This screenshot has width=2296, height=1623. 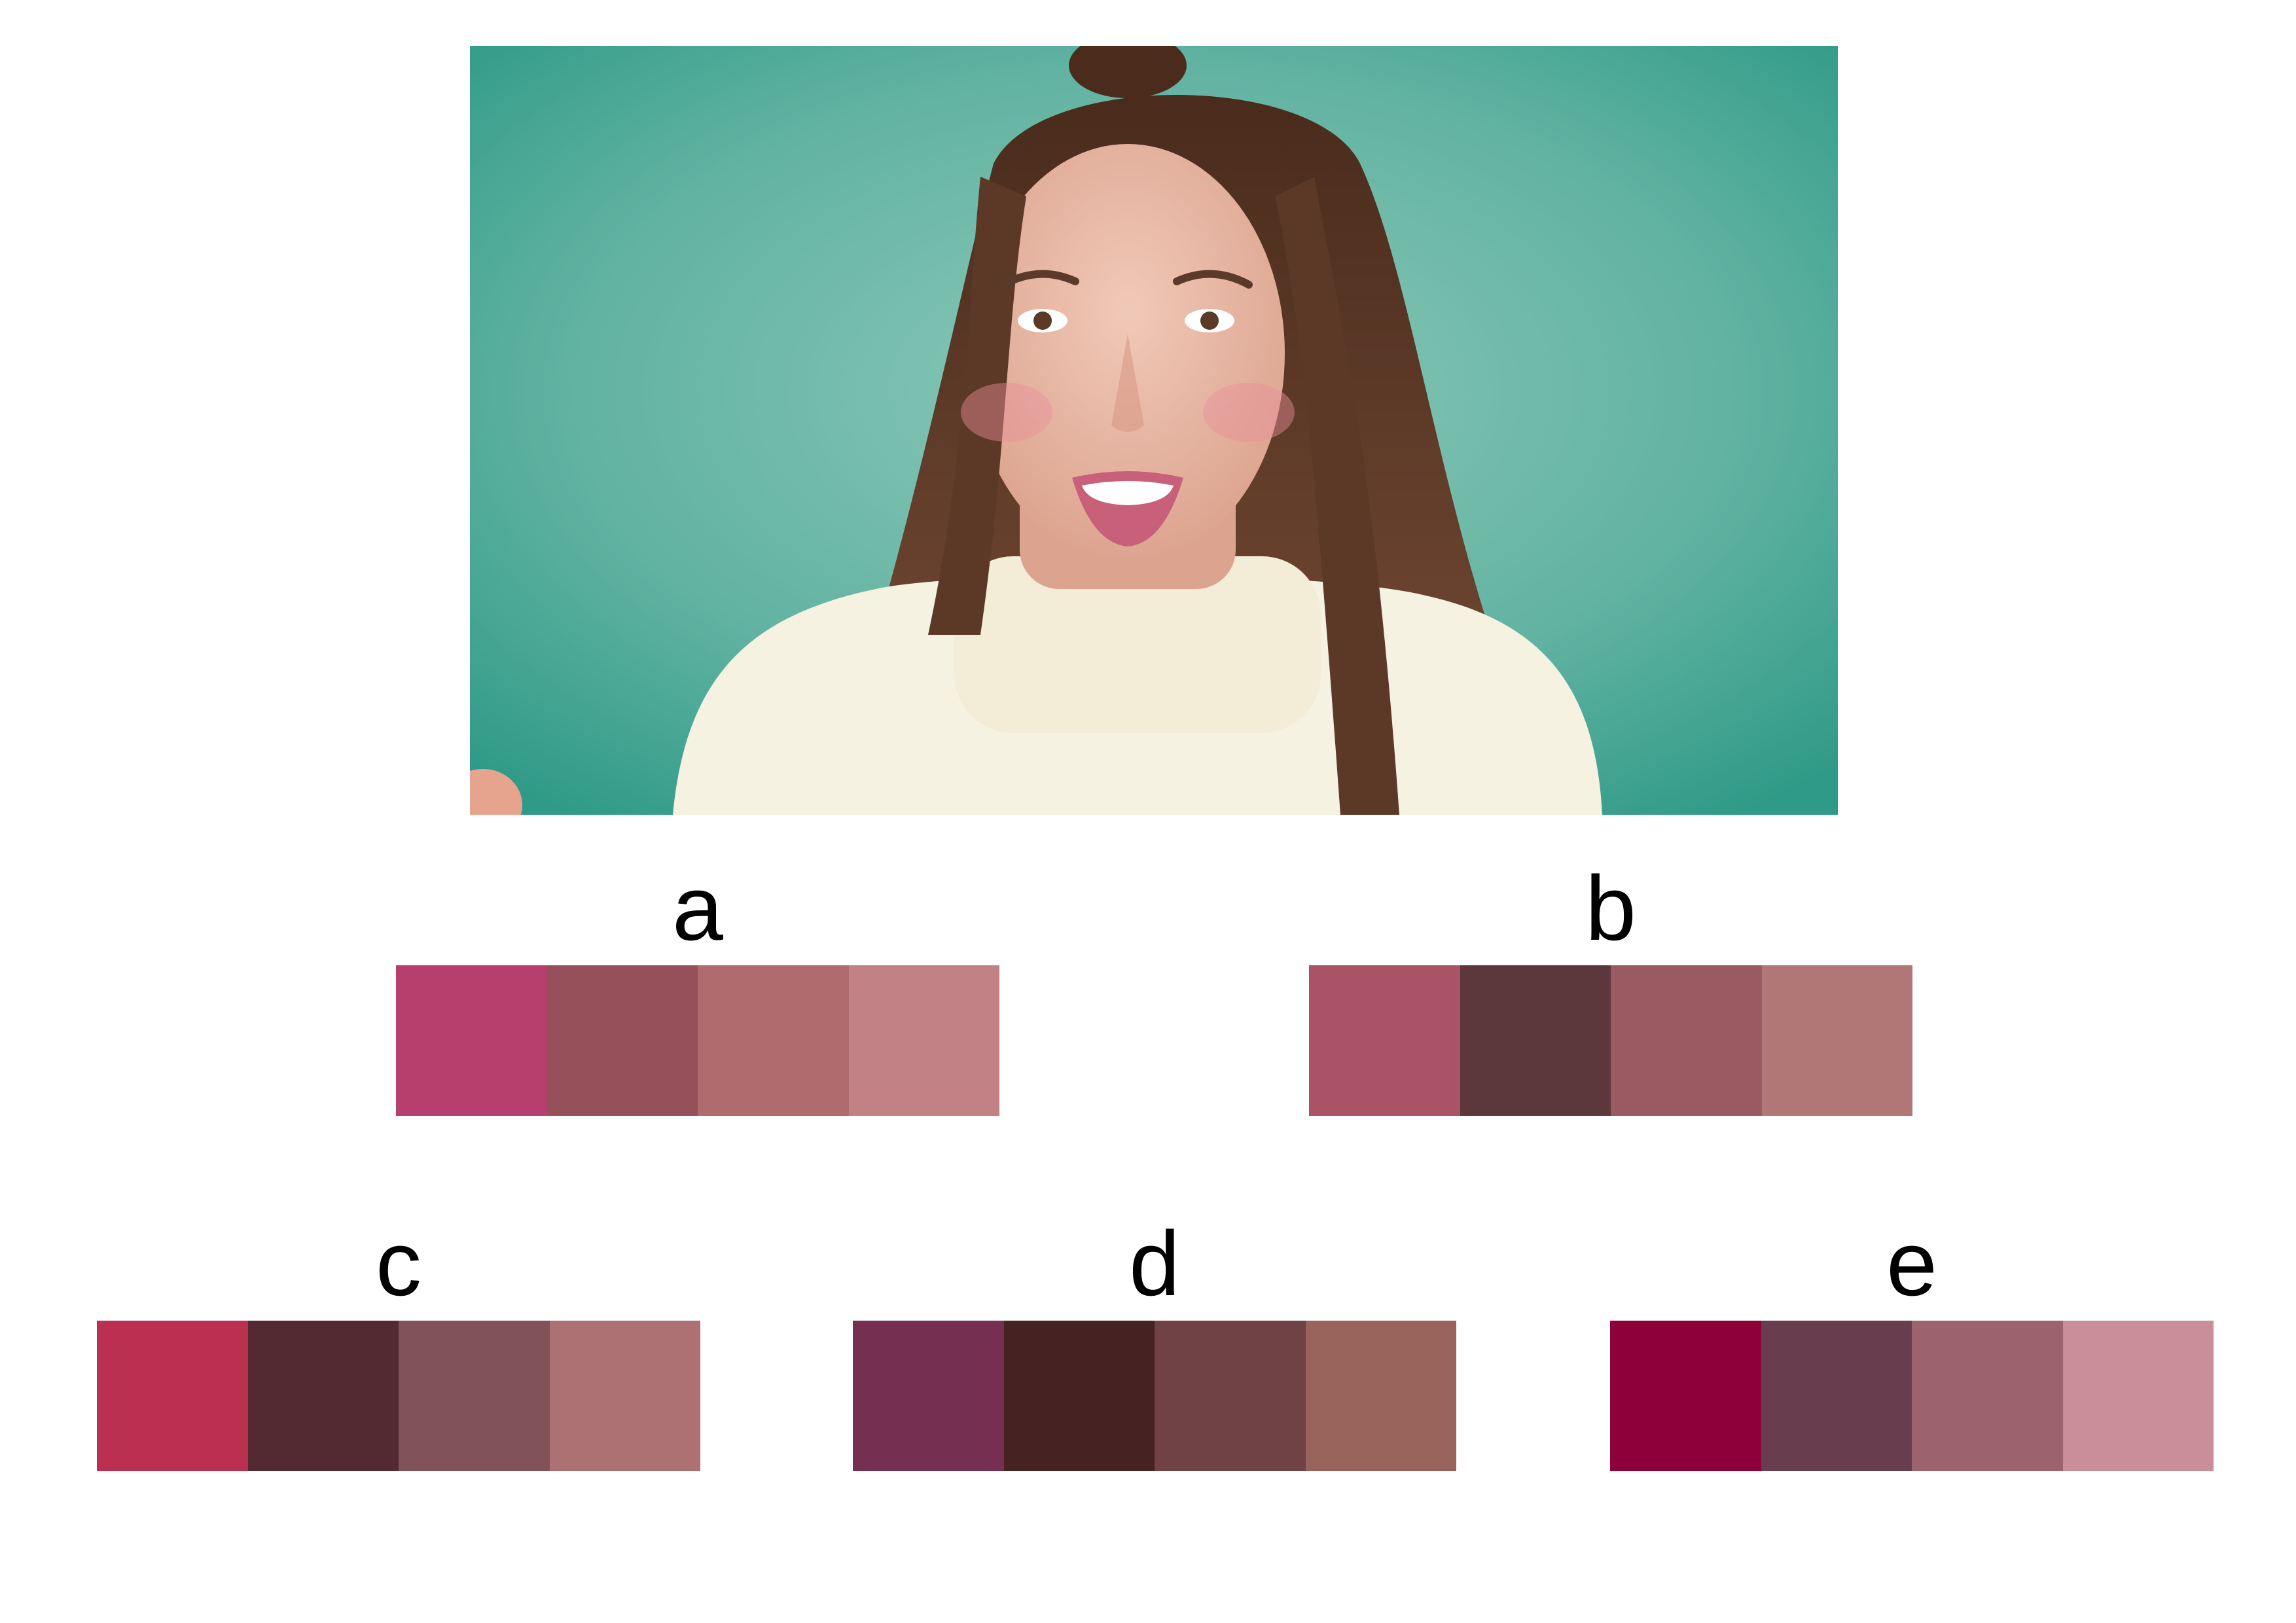 I want to click on palette-label: a, so click(x=697, y=908).